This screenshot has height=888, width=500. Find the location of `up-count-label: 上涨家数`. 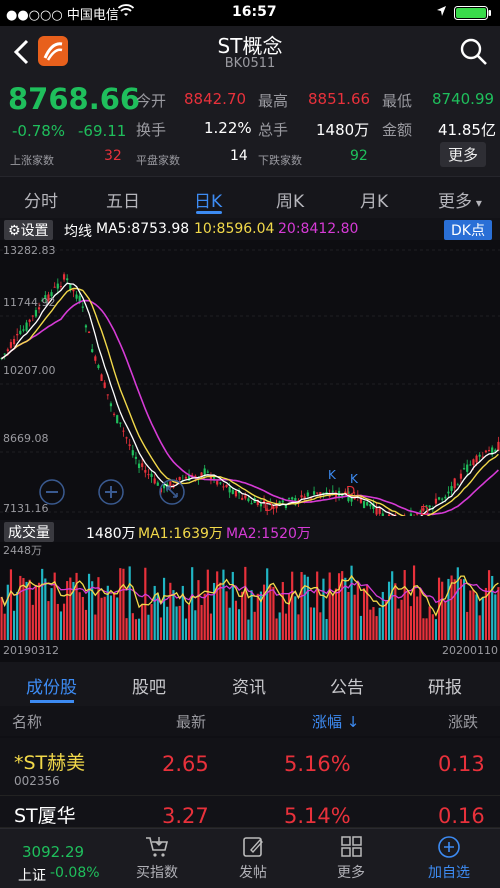

up-count-label: 上涨家数 is located at coordinates (32, 160).